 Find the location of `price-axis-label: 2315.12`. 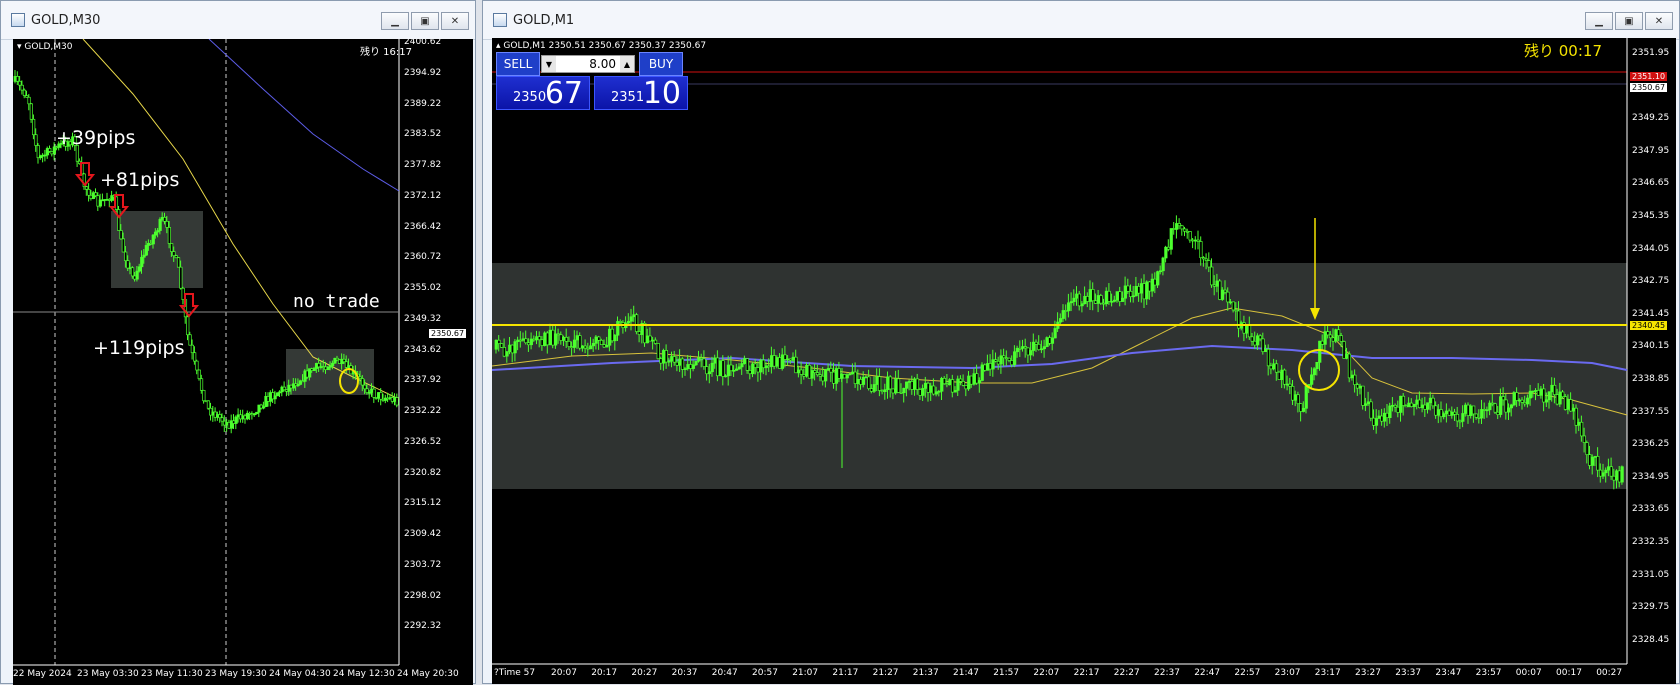

price-axis-label: 2315.12 is located at coordinates (423, 503).